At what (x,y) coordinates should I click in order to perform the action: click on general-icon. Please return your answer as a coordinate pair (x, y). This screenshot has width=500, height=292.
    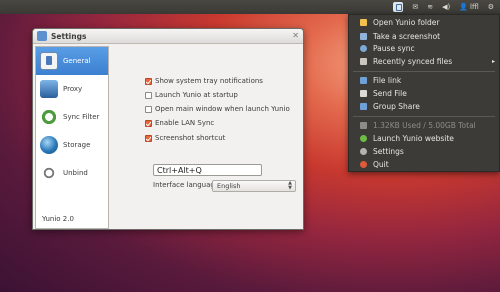
    Looking at the image, I should click on (49, 61).